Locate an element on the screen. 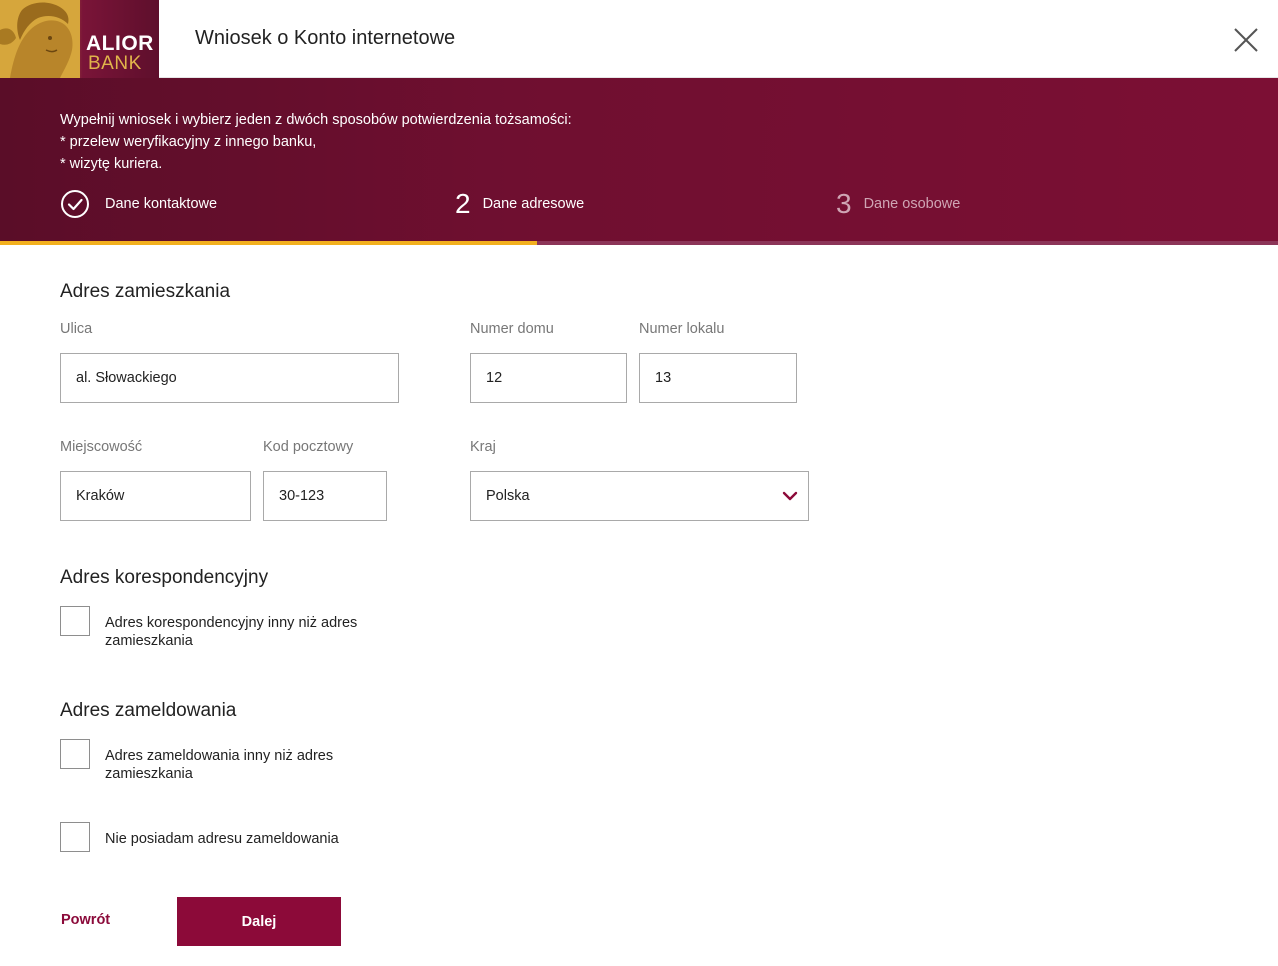 This screenshot has width=1278, height=966. city-field is located at coordinates (155, 496).